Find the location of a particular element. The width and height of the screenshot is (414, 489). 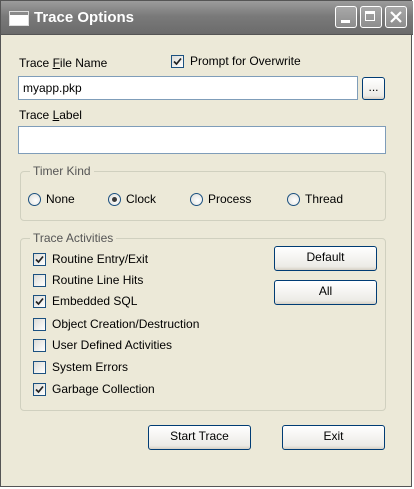

radio-selected-dot is located at coordinates (114, 199).